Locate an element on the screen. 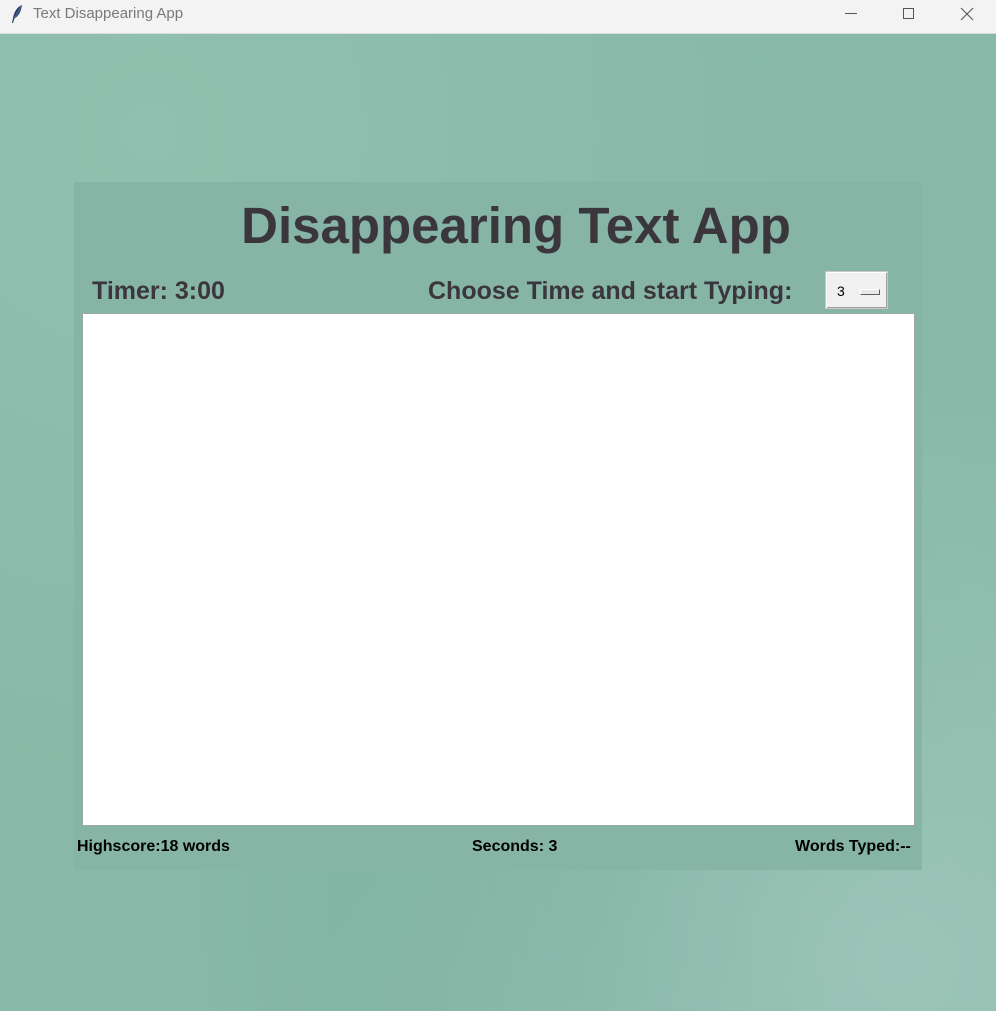  maximize-button is located at coordinates (909, 14).